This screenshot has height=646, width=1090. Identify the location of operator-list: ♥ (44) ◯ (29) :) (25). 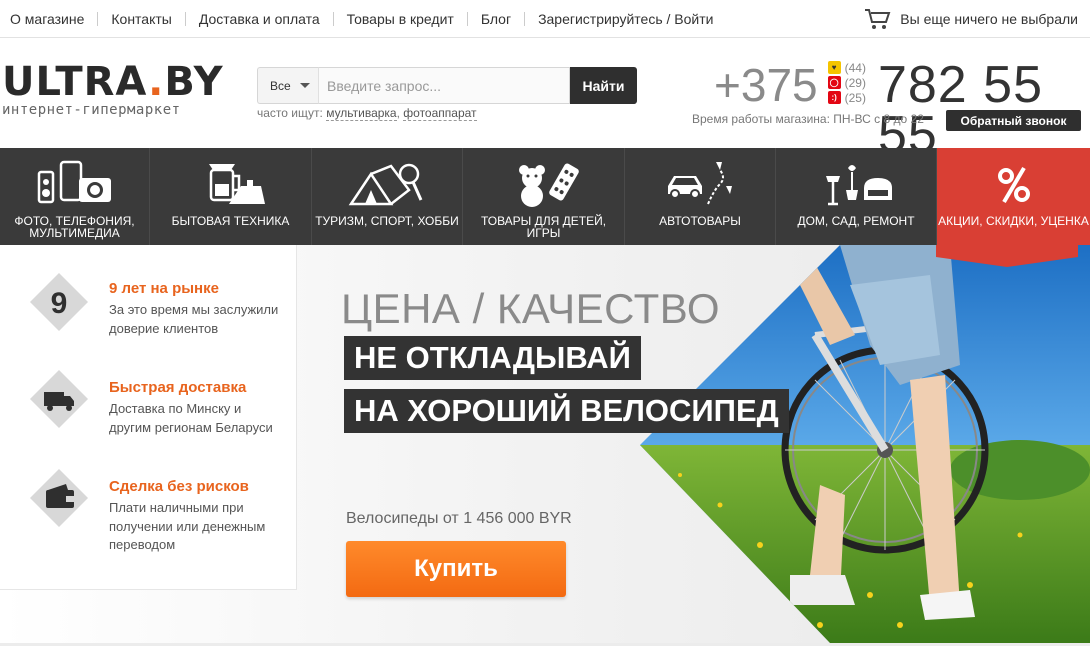
(846, 82).